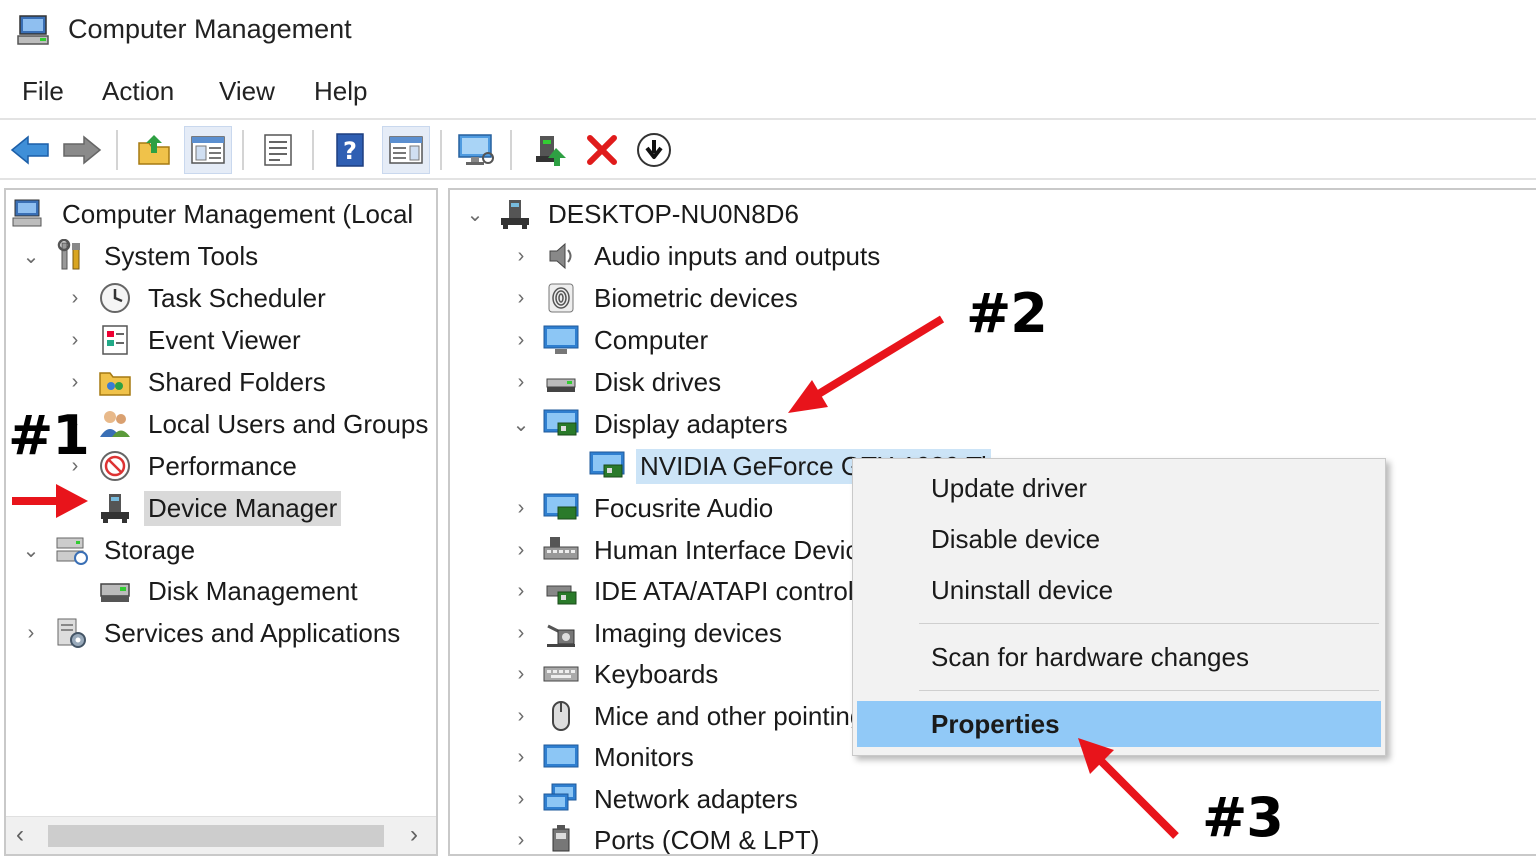 The height and width of the screenshot is (858, 1536). I want to click on device-category-audio: › Audio inputs and outputs, so click(697, 256).